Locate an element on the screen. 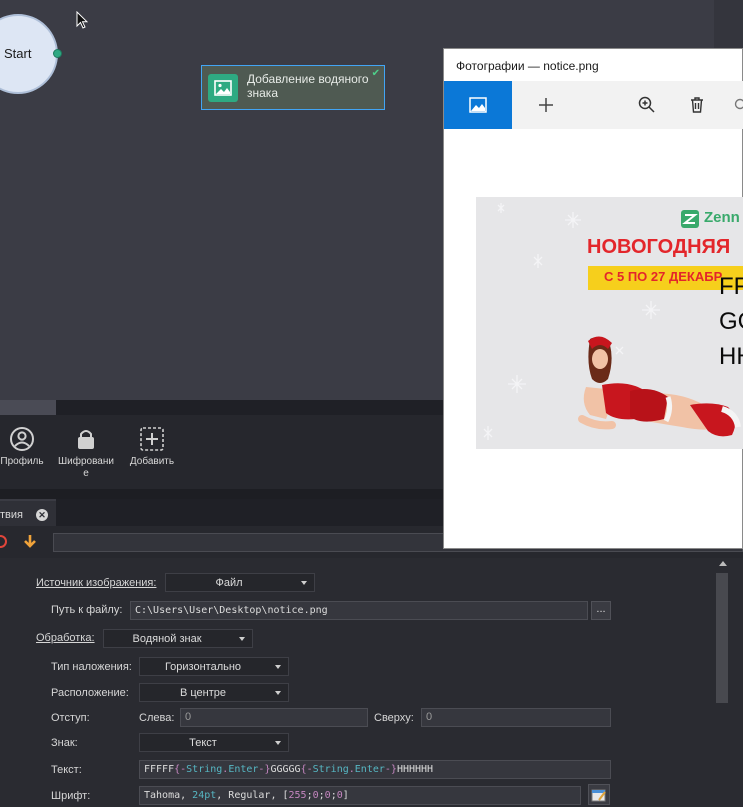 The width and height of the screenshot is (743, 807). start-node-label: Start is located at coordinates (18, 53).